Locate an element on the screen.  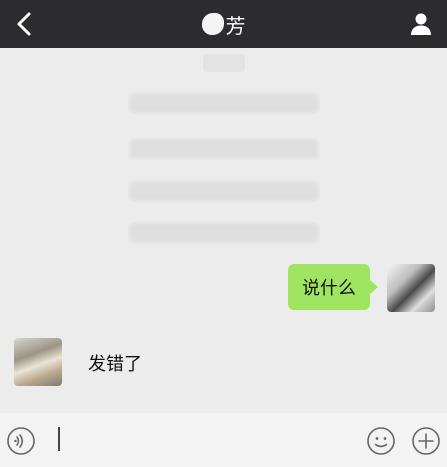
profile-button is located at coordinates (421, 24).